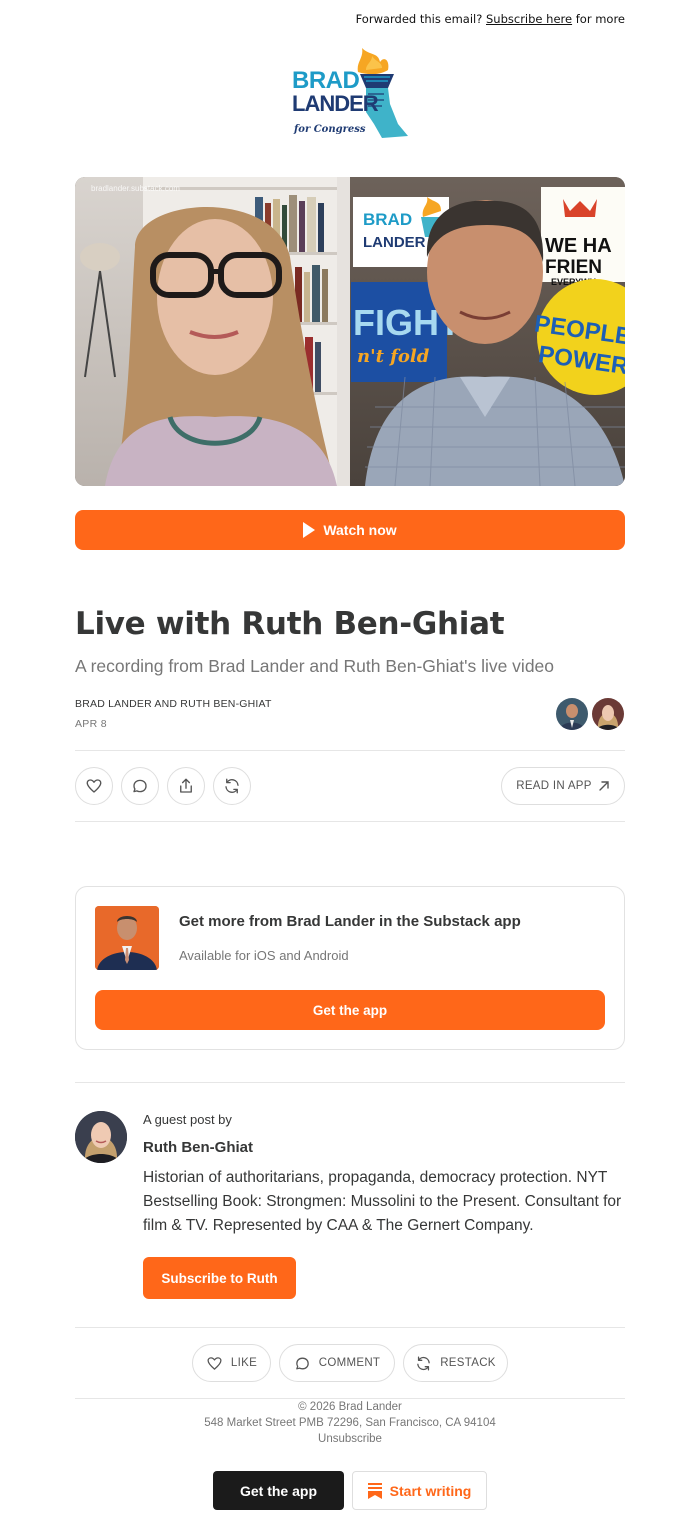 The width and height of the screenshot is (700, 1520). Describe the element at coordinates (529, 19) in the screenshot. I see `subscribe-here-link: Subscribe here` at that location.